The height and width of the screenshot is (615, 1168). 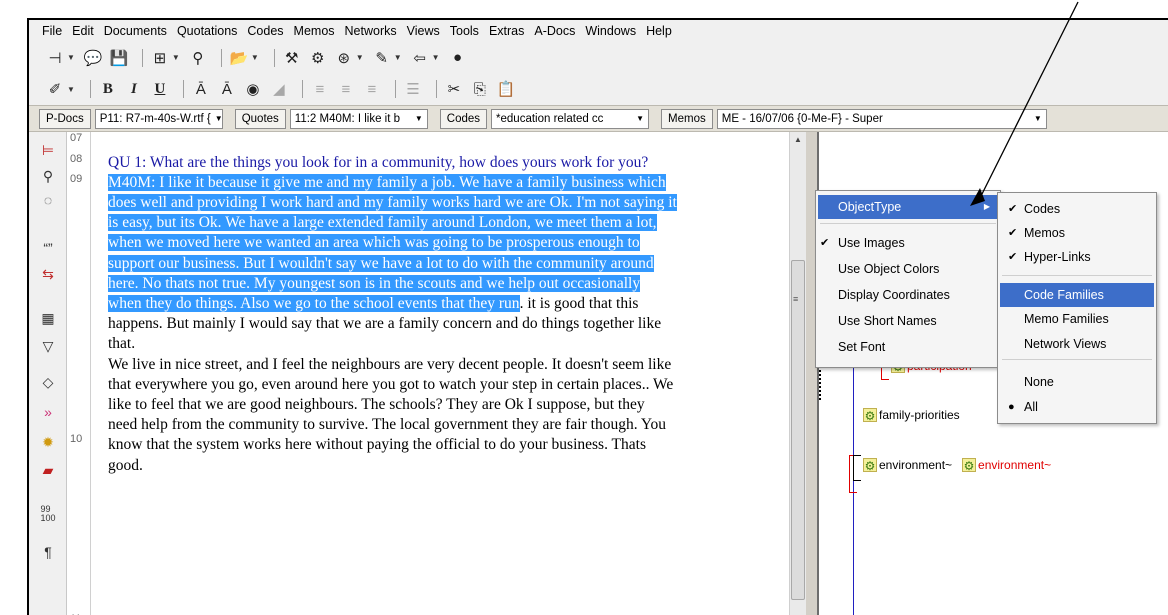 What do you see at coordinates (108, 89) in the screenshot?
I see `bold-button: B` at bounding box center [108, 89].